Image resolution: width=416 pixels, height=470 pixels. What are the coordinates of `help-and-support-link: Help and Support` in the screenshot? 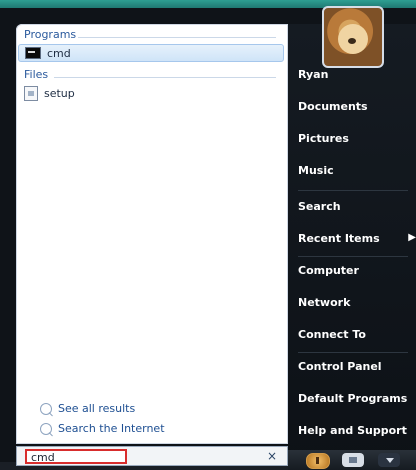 It's located at (352, 430).